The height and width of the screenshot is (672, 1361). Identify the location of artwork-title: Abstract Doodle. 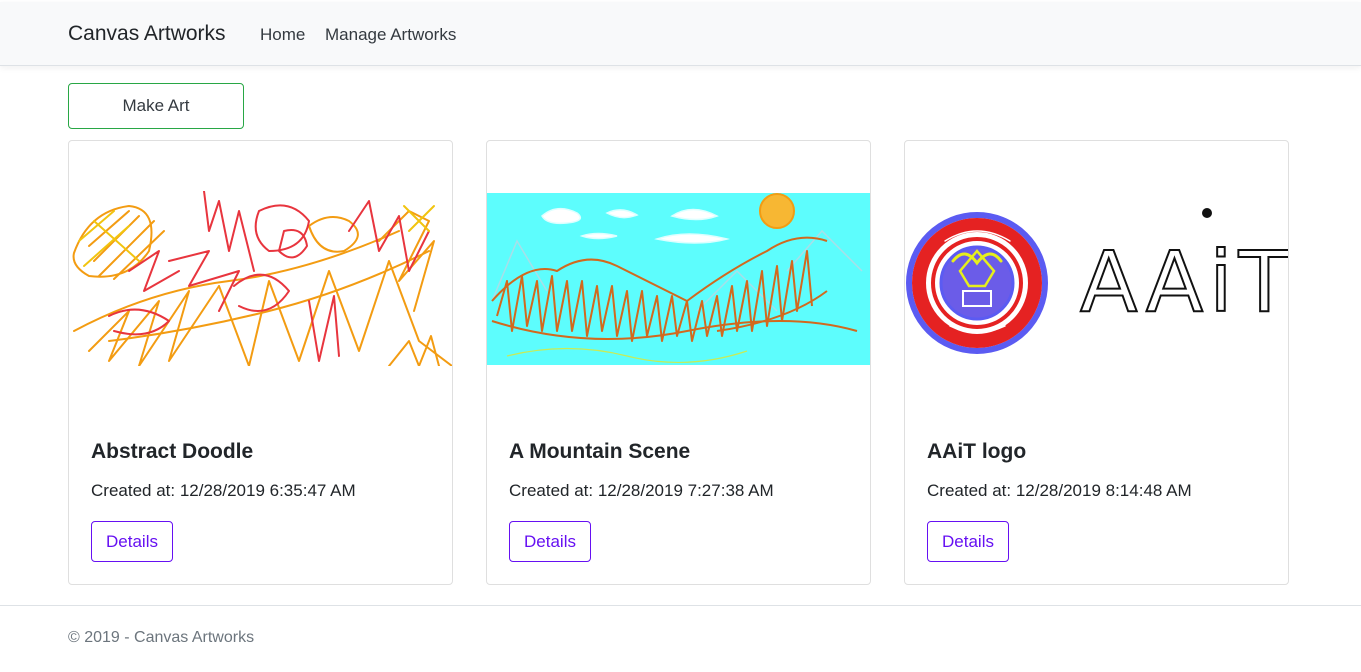
(172, 451).